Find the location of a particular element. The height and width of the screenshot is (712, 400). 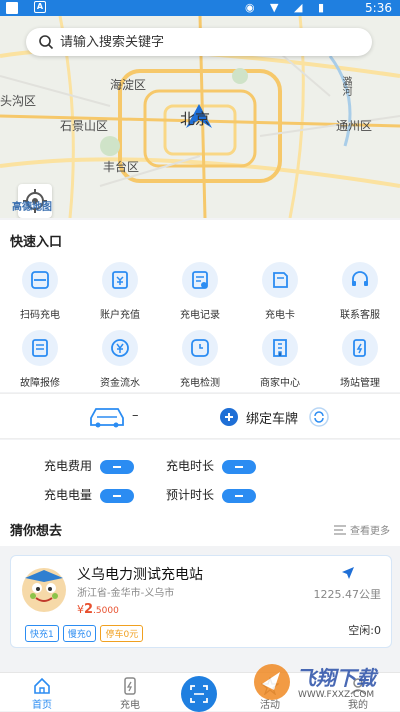

quick-entry-title: 快速入口 is located at coordinates (36, 242).